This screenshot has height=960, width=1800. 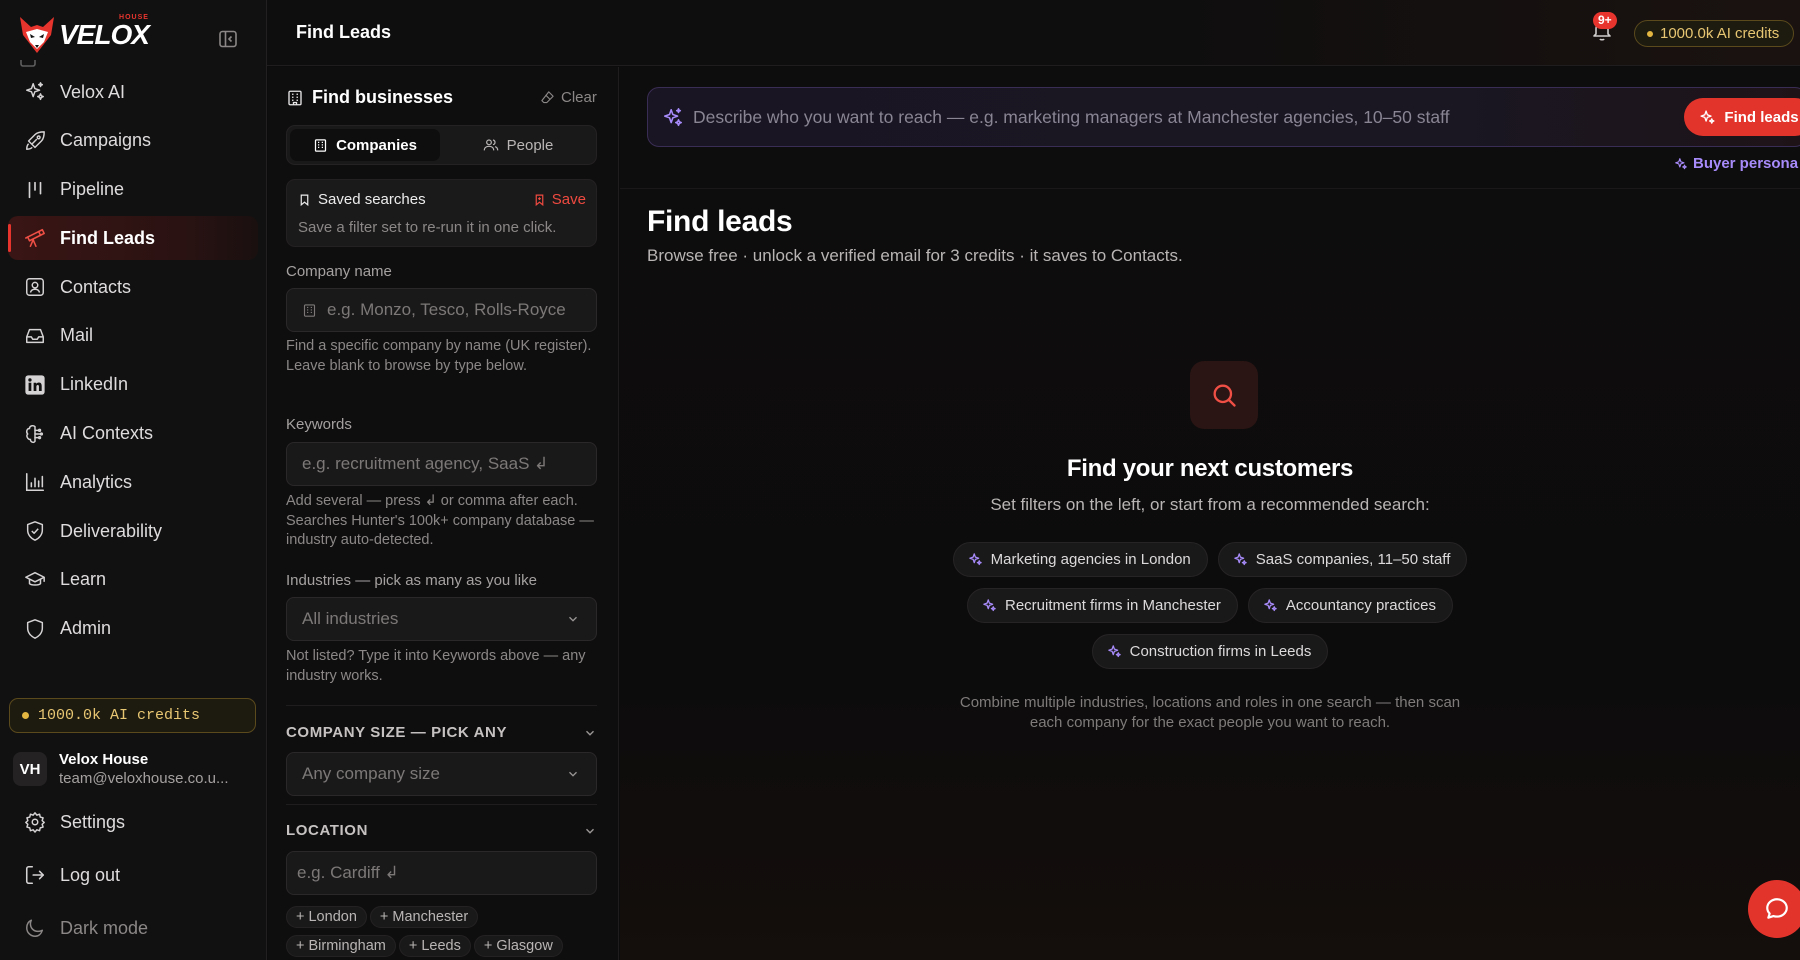 I want to click on sidebar-item-deliverability: Deliverability, so click(x=133, y=531).